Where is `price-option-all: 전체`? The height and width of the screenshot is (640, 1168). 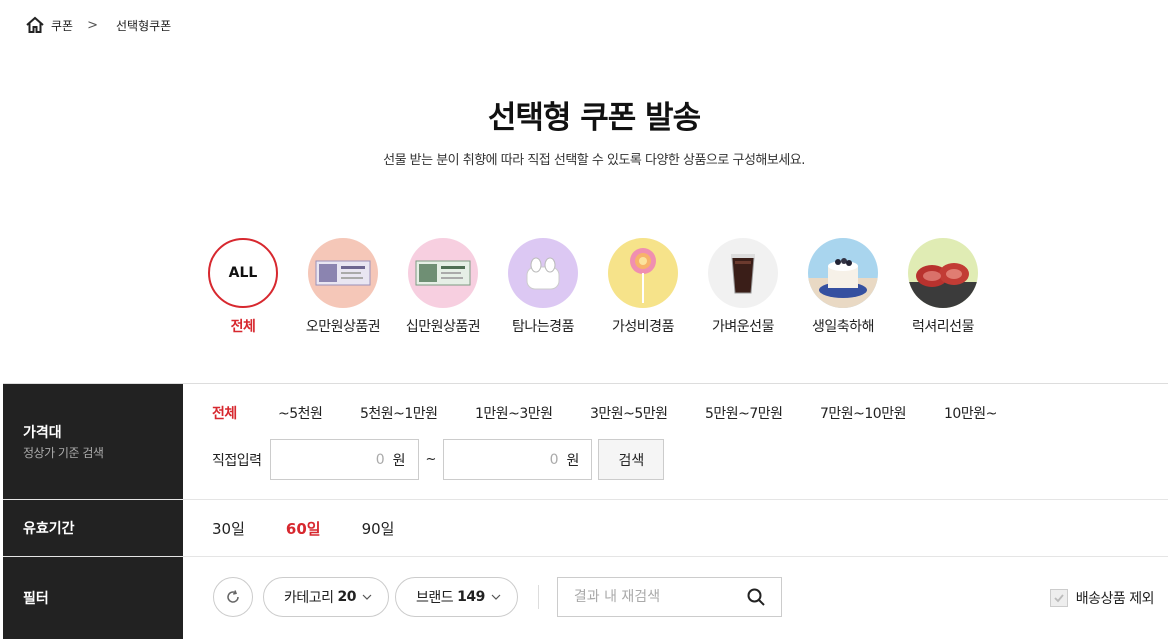 price-option-all: 전체 is located at coordinates (245, 413).